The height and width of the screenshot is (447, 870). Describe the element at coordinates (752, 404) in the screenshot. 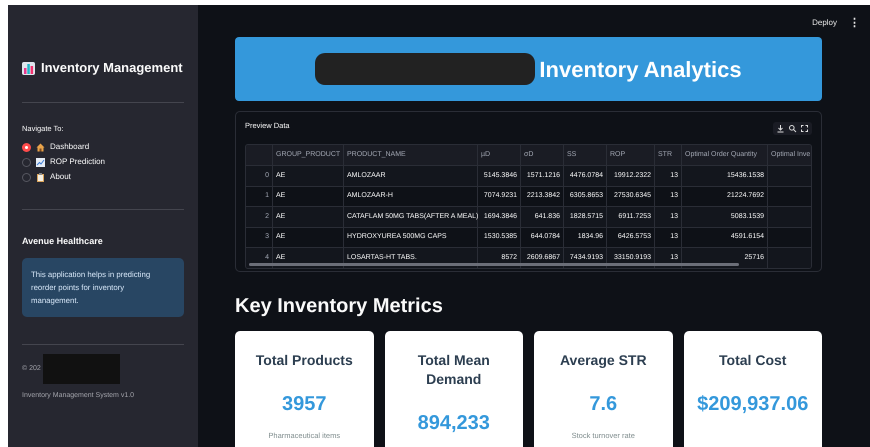

I see `metric-value: $209,937.06` at that location.